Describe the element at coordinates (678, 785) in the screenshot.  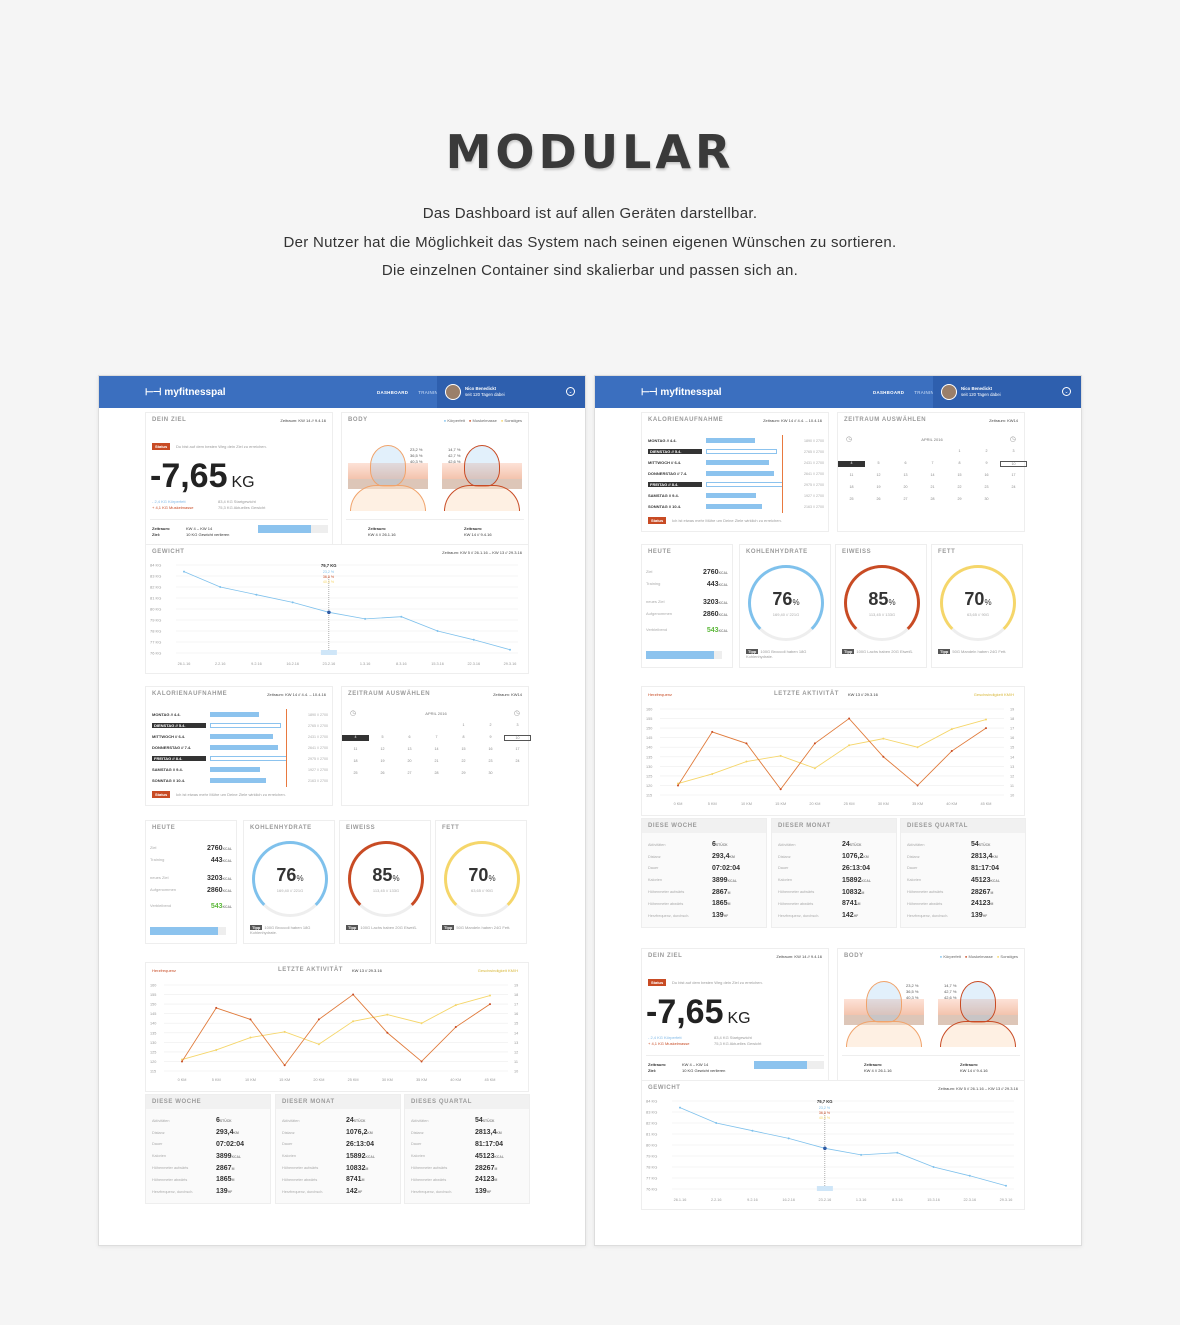
I see `heartrate-point` at that location.